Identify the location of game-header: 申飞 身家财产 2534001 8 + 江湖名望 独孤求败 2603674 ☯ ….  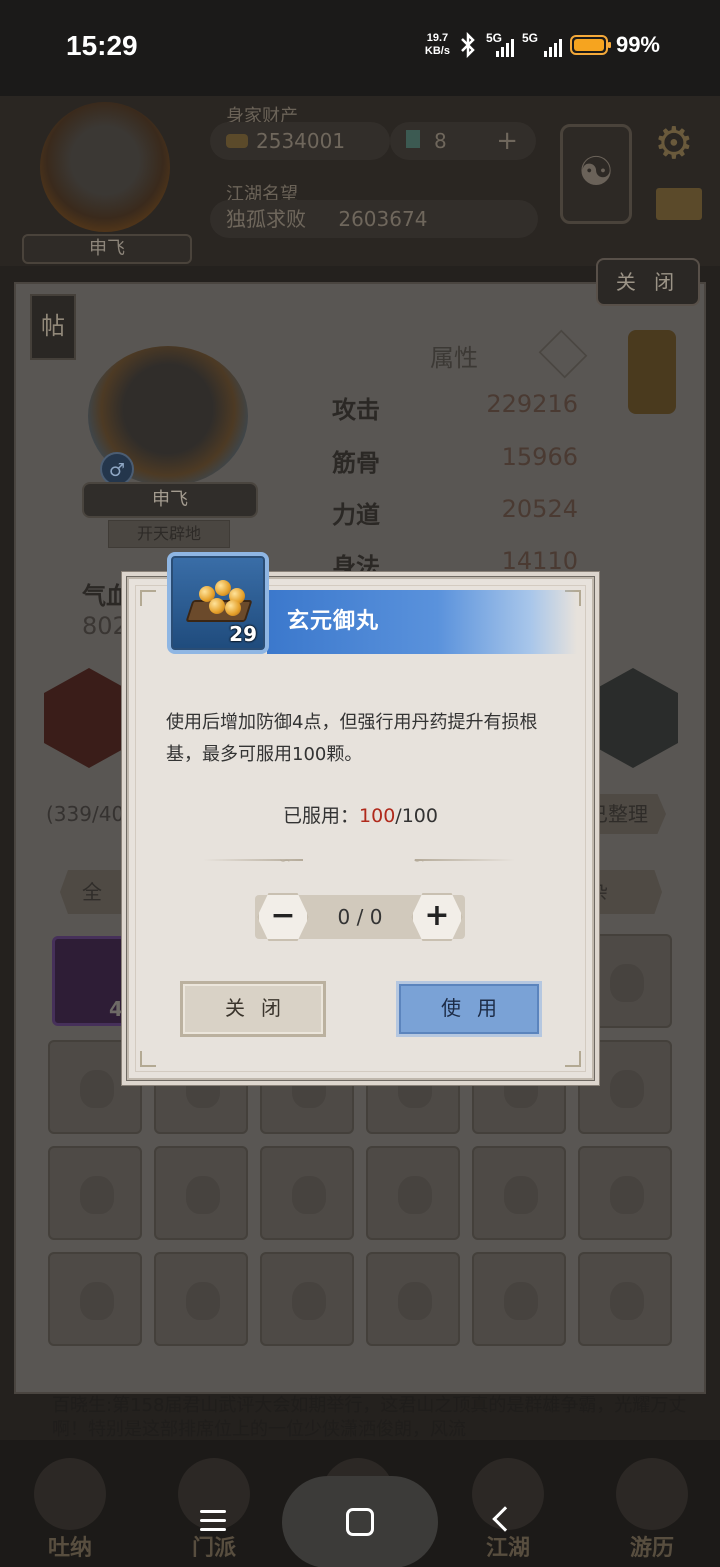
(360, 181).